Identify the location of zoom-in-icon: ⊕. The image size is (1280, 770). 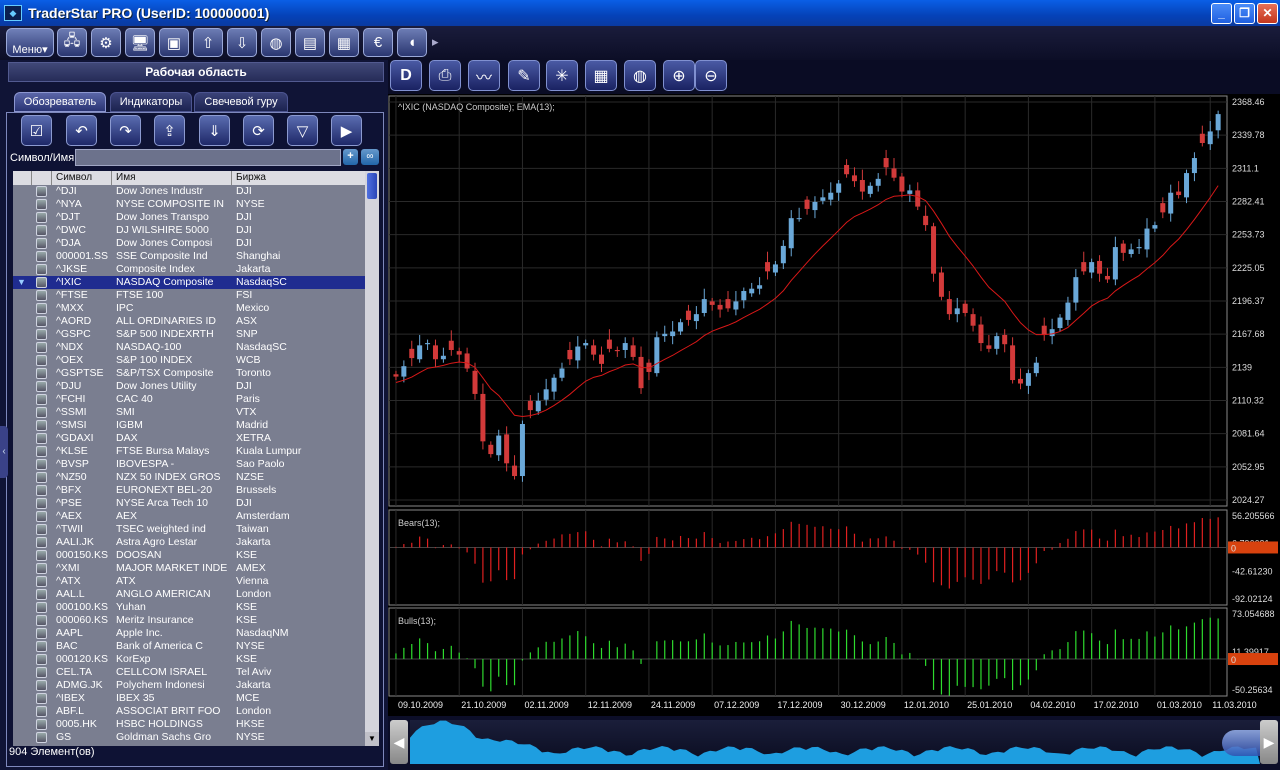
(679, 75).